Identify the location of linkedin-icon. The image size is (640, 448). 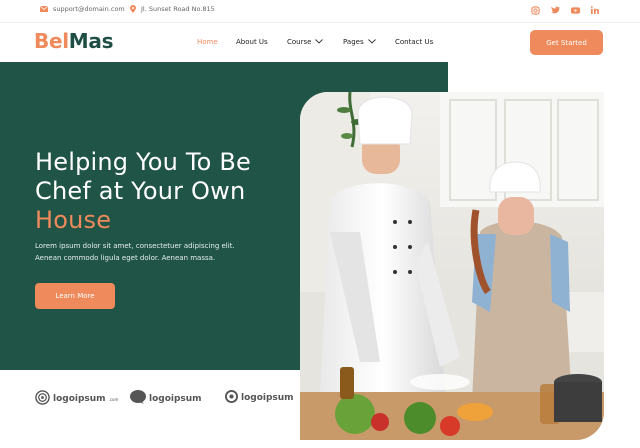
(595, 10).